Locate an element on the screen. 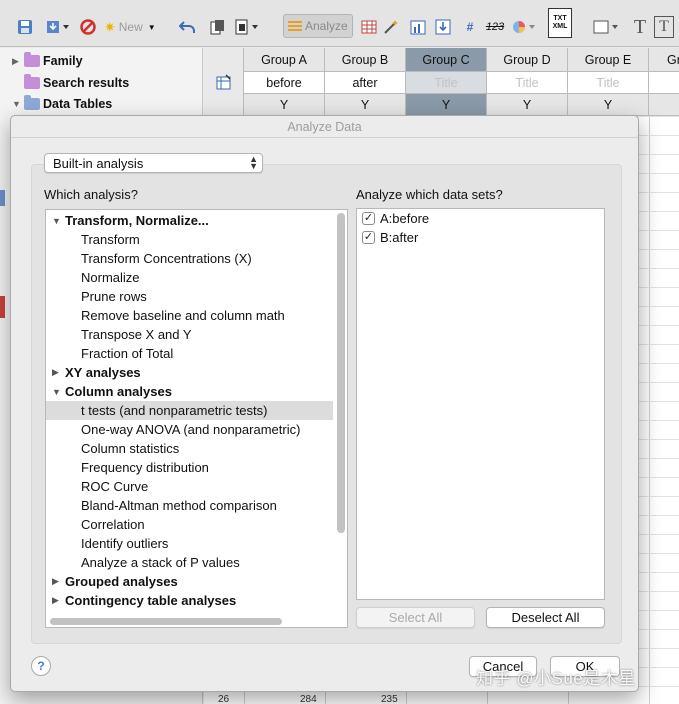  table-icon is located at coordinates (369, 27).